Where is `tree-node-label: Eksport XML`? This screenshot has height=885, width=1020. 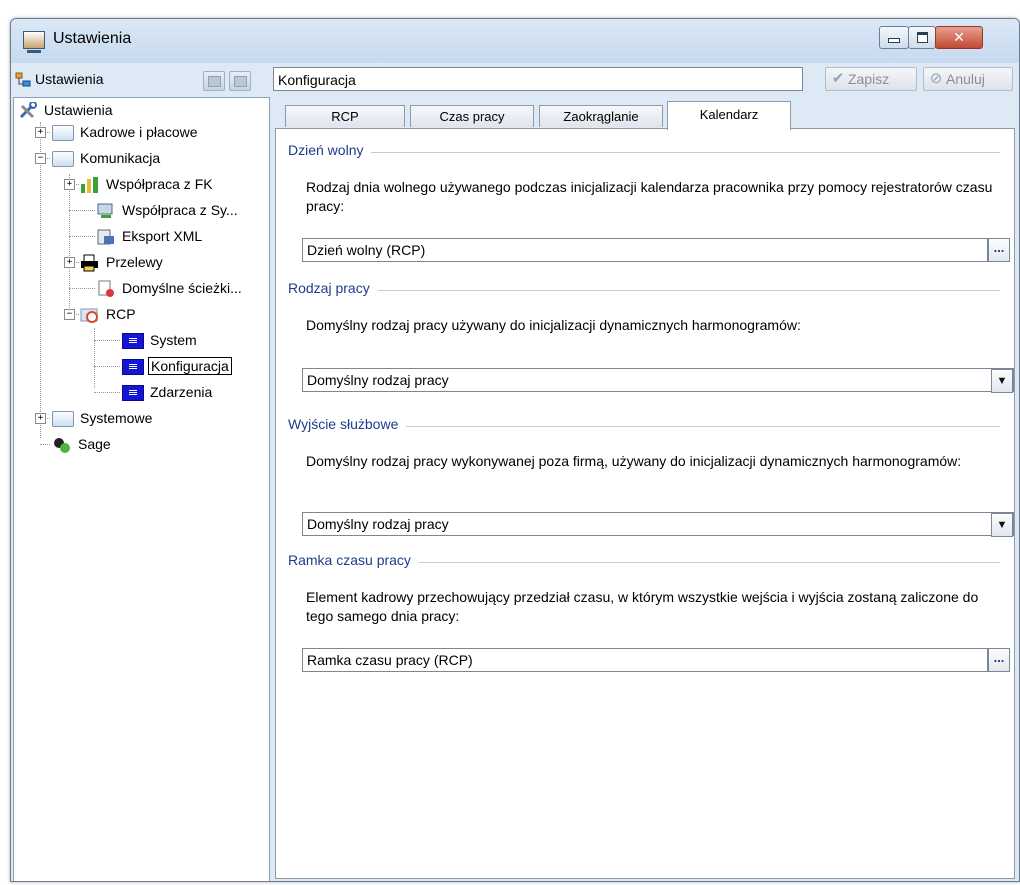 tree-node-label: Eksport XML is located at coordinates (162, 236).